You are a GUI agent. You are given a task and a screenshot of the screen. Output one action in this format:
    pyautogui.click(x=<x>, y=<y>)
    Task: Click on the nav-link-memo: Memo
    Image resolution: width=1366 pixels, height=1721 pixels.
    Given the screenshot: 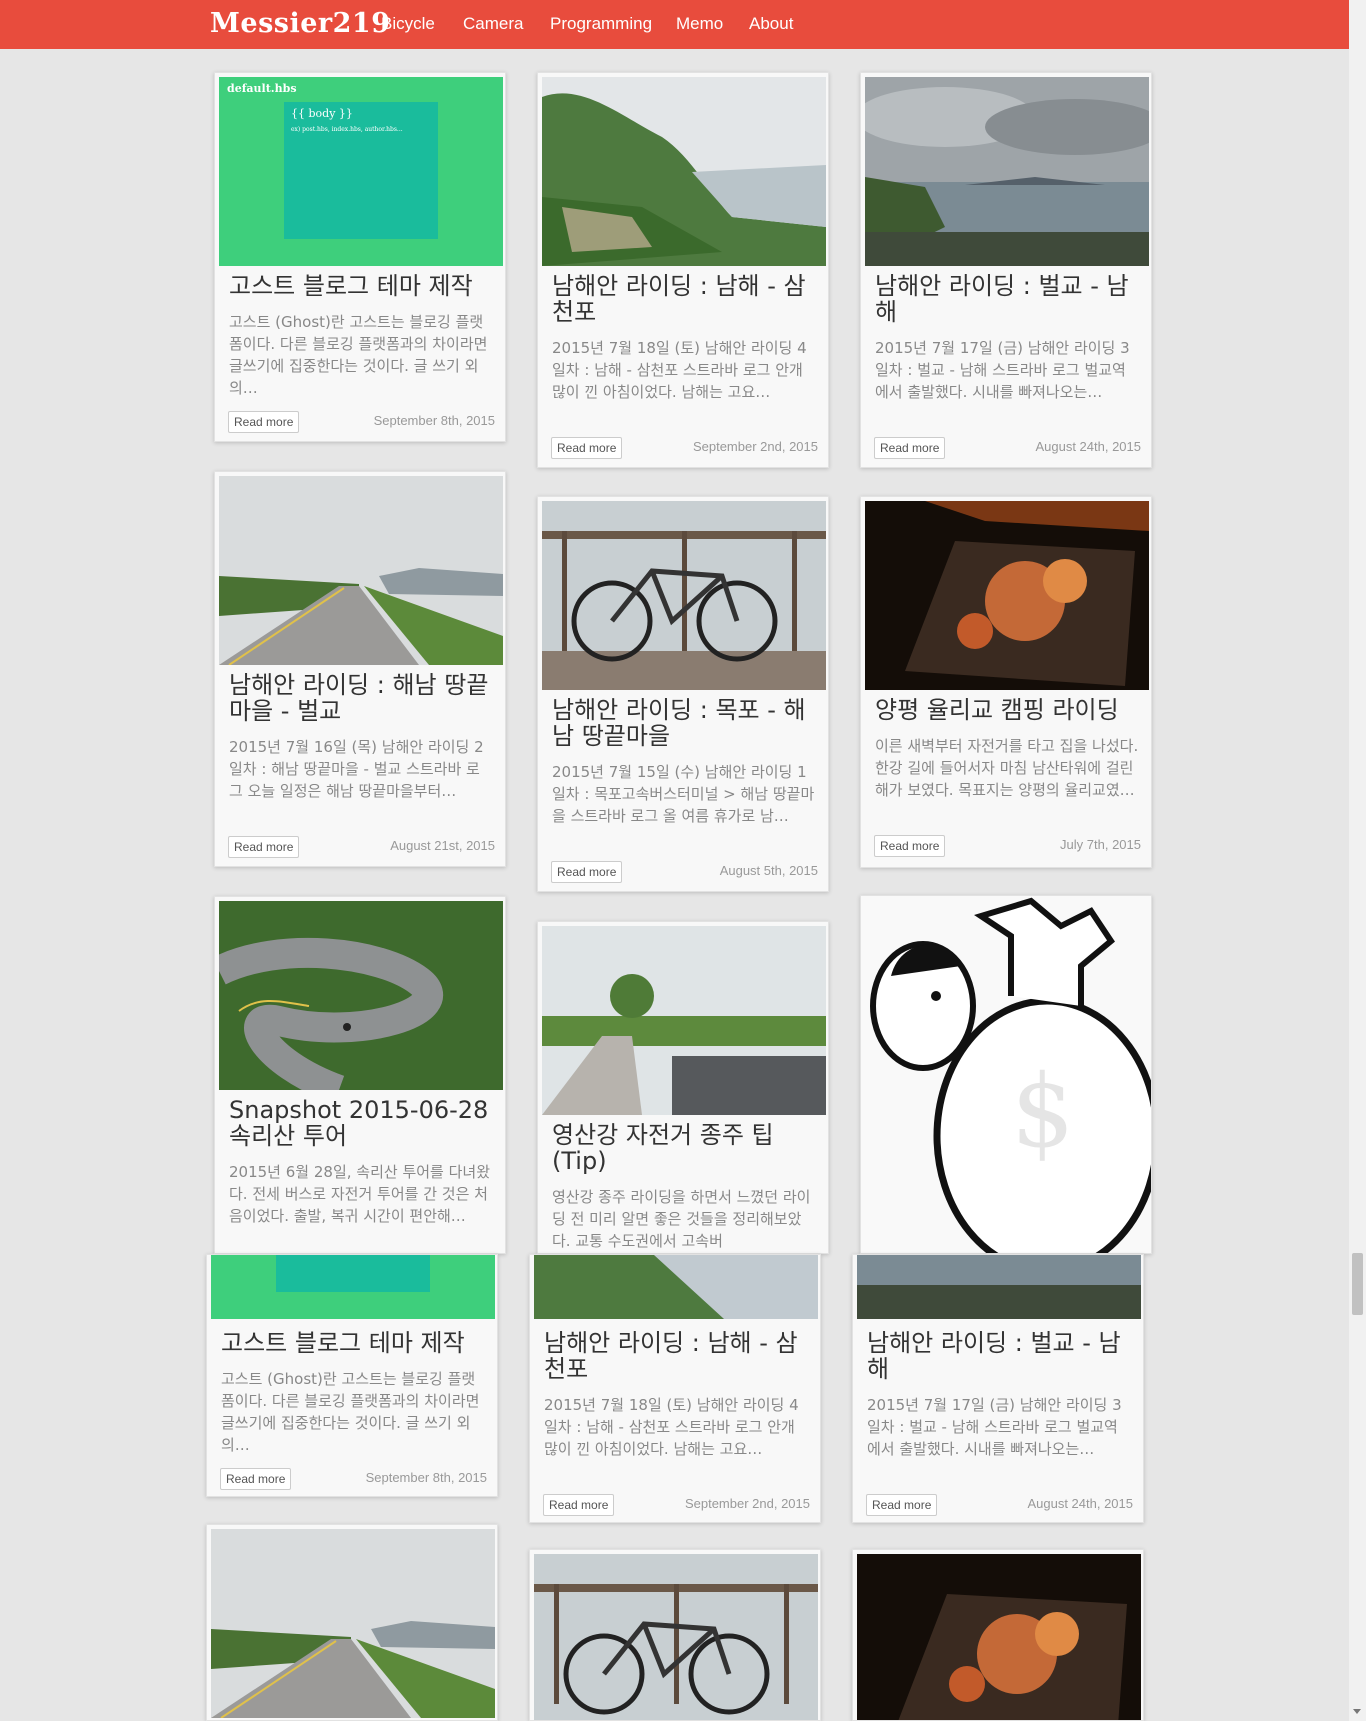 What is the action you would take?
    pyautogui.click(x=699, y=24)
    